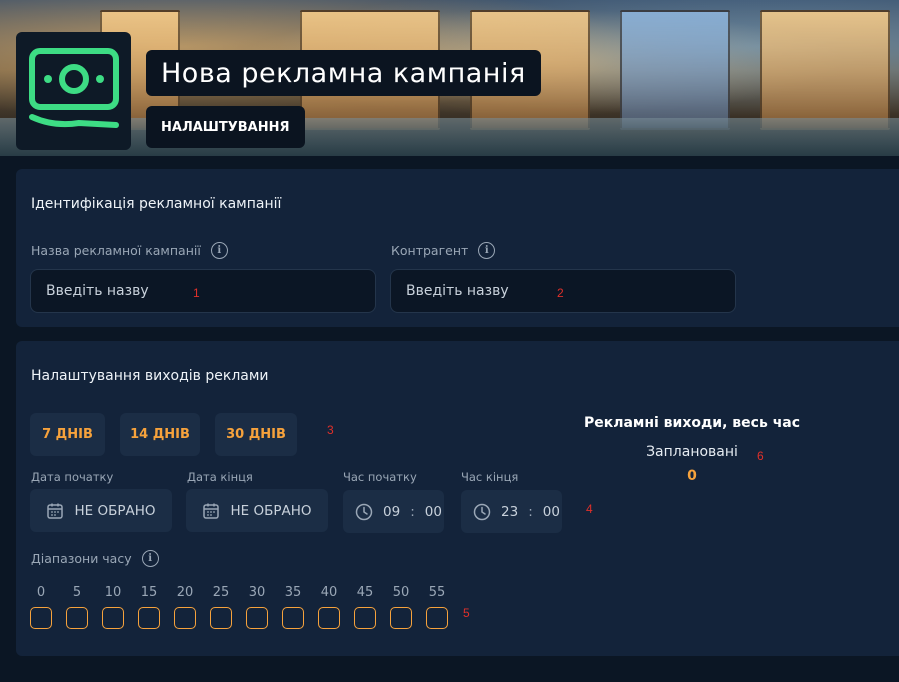 The height and width of the screenshot is (682, 899). Describe the element at coordinates (256, 434) in the screenshot. I see `preset-30-days-button: 30 ДНІВ` at that location.